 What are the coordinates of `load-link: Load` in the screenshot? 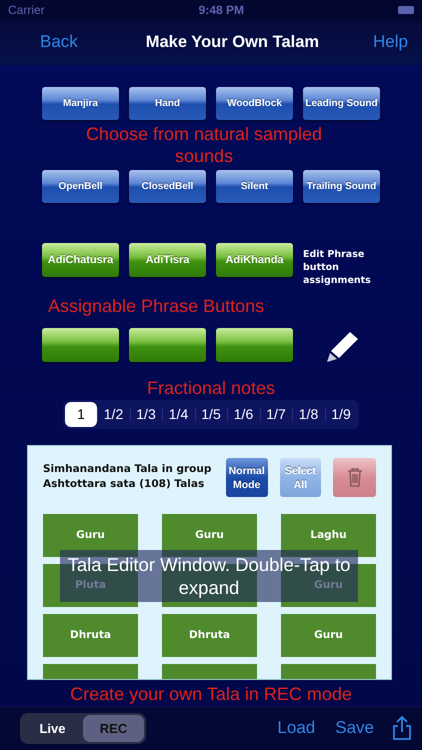 It's located at (296, 728).